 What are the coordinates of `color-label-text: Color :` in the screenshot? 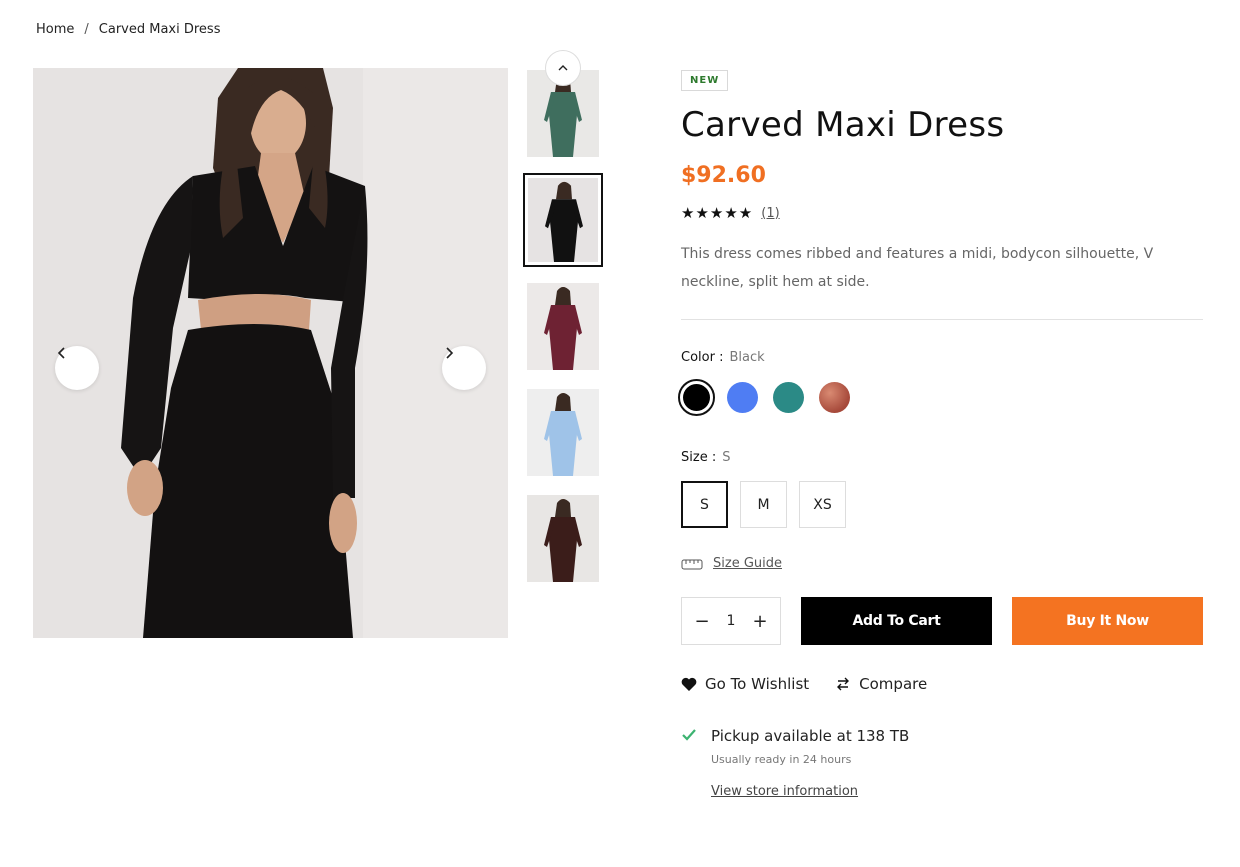 It's located at (702, 357).